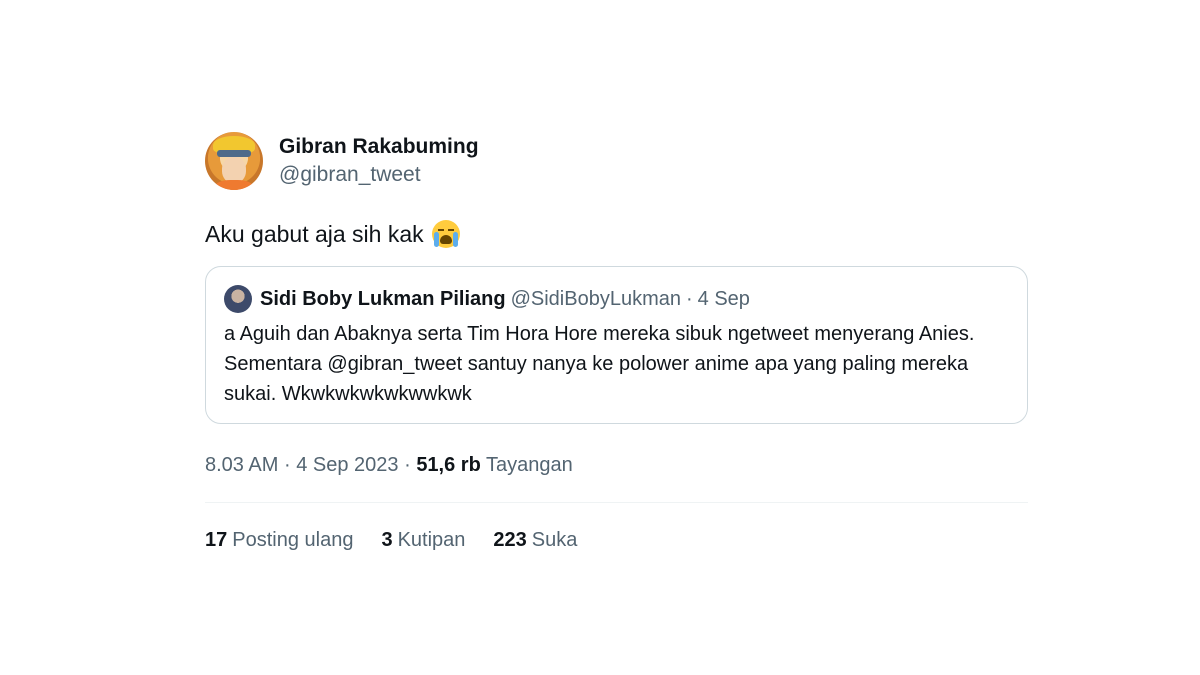 Image resolution: width=1200 pixels, height=675 pixels. Describe the element at coordinates (616, 234) in the screenshot. I see `tweet-text: Aku gabut aja sih kak` at that location.